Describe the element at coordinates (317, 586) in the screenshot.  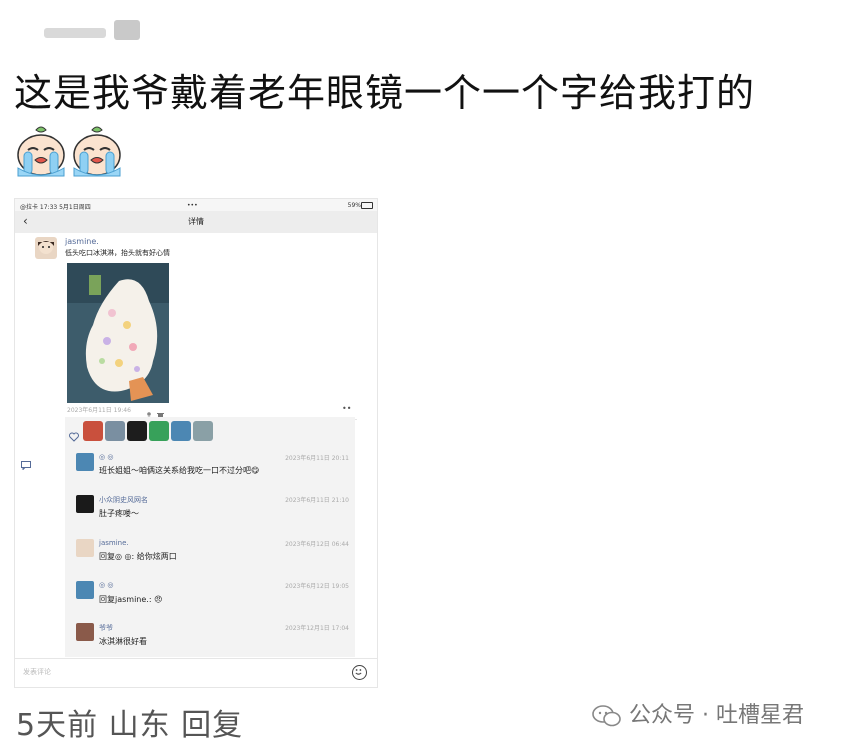
I see `comment-time: 2023年6月12日 19:05` at that location.